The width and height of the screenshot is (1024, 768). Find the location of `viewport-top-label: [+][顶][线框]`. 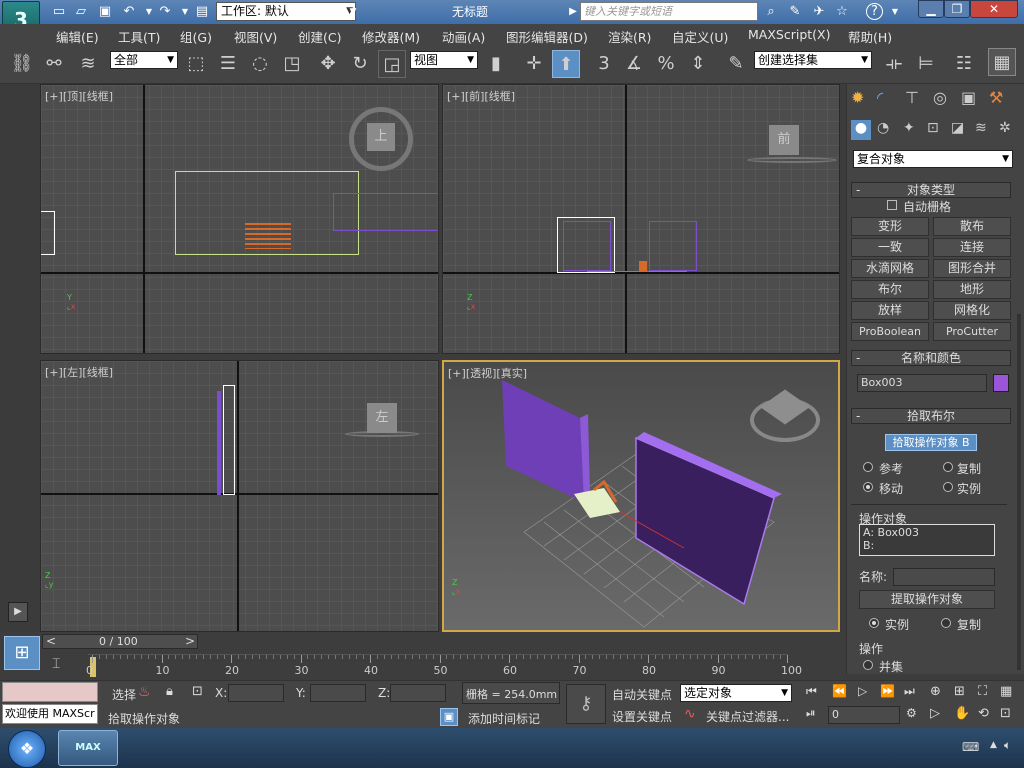

viewport-top-label: [+][顶][线框] is located at coordinates (79, 96).